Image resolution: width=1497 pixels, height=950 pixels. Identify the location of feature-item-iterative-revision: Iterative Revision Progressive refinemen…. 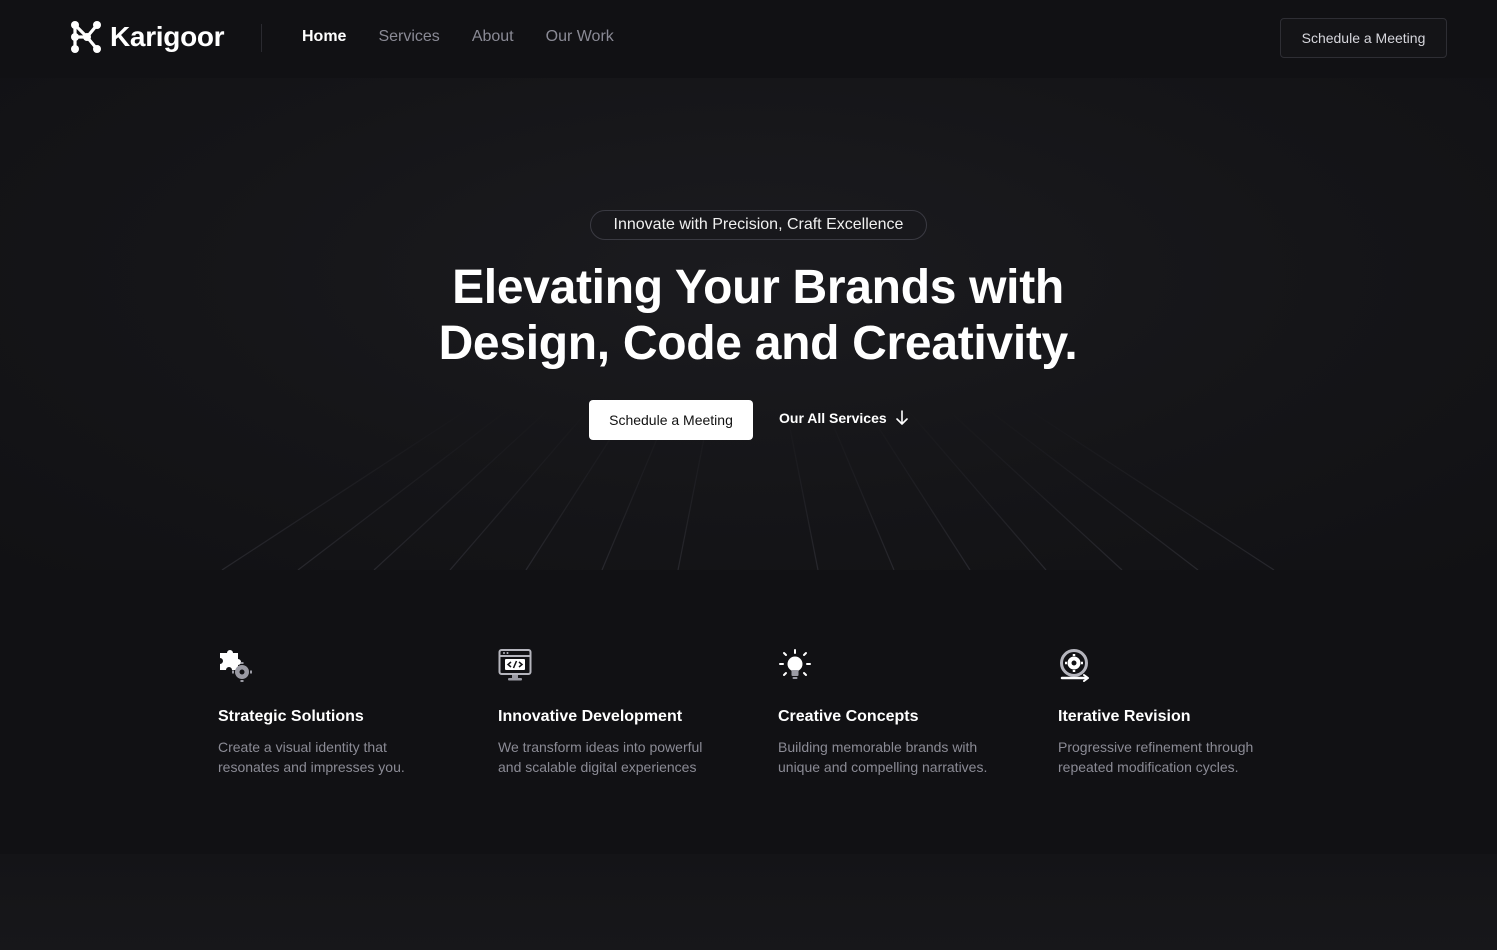
(1198, 712).